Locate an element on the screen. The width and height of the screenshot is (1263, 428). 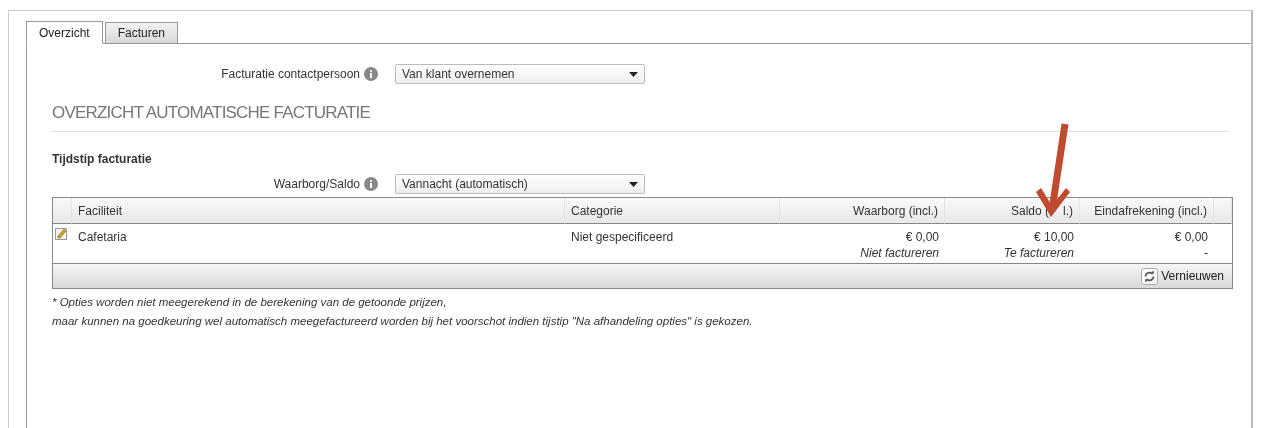
contact-dropdown: Van klant overnemen is located at coordinates (520, 74).